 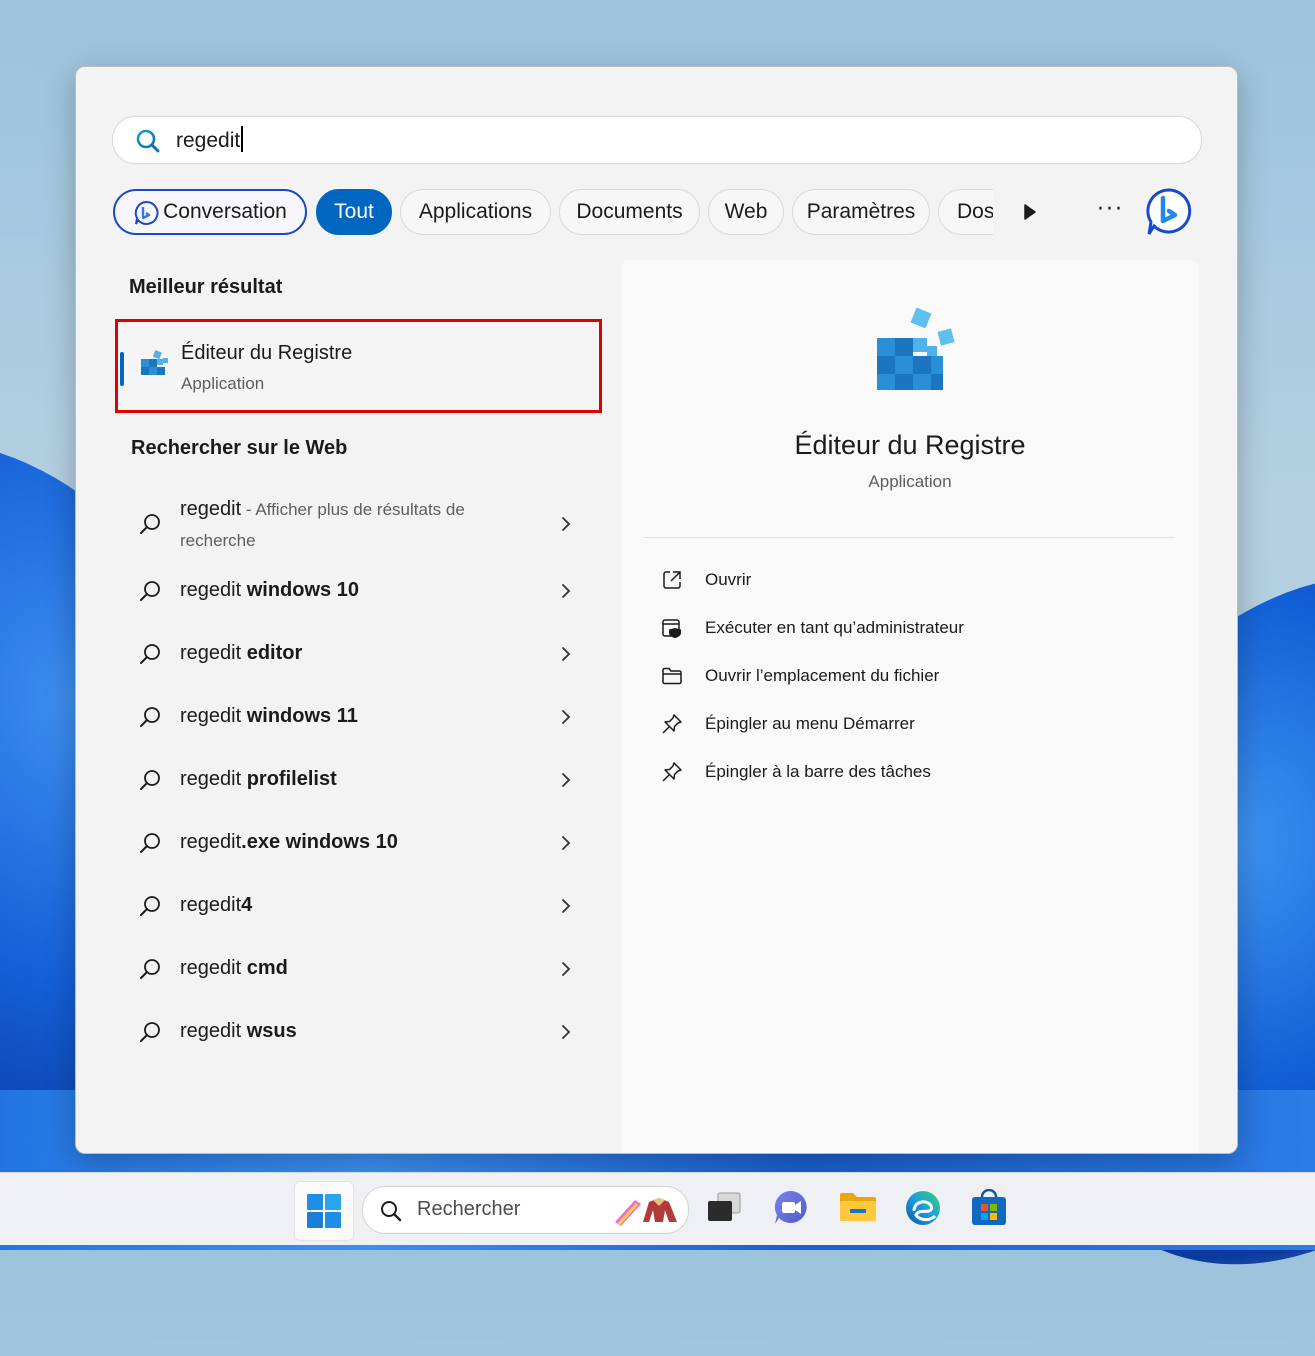 I want to click on action-label: Exécuter en tant qu’administrateur, so click(x=834, y=627).